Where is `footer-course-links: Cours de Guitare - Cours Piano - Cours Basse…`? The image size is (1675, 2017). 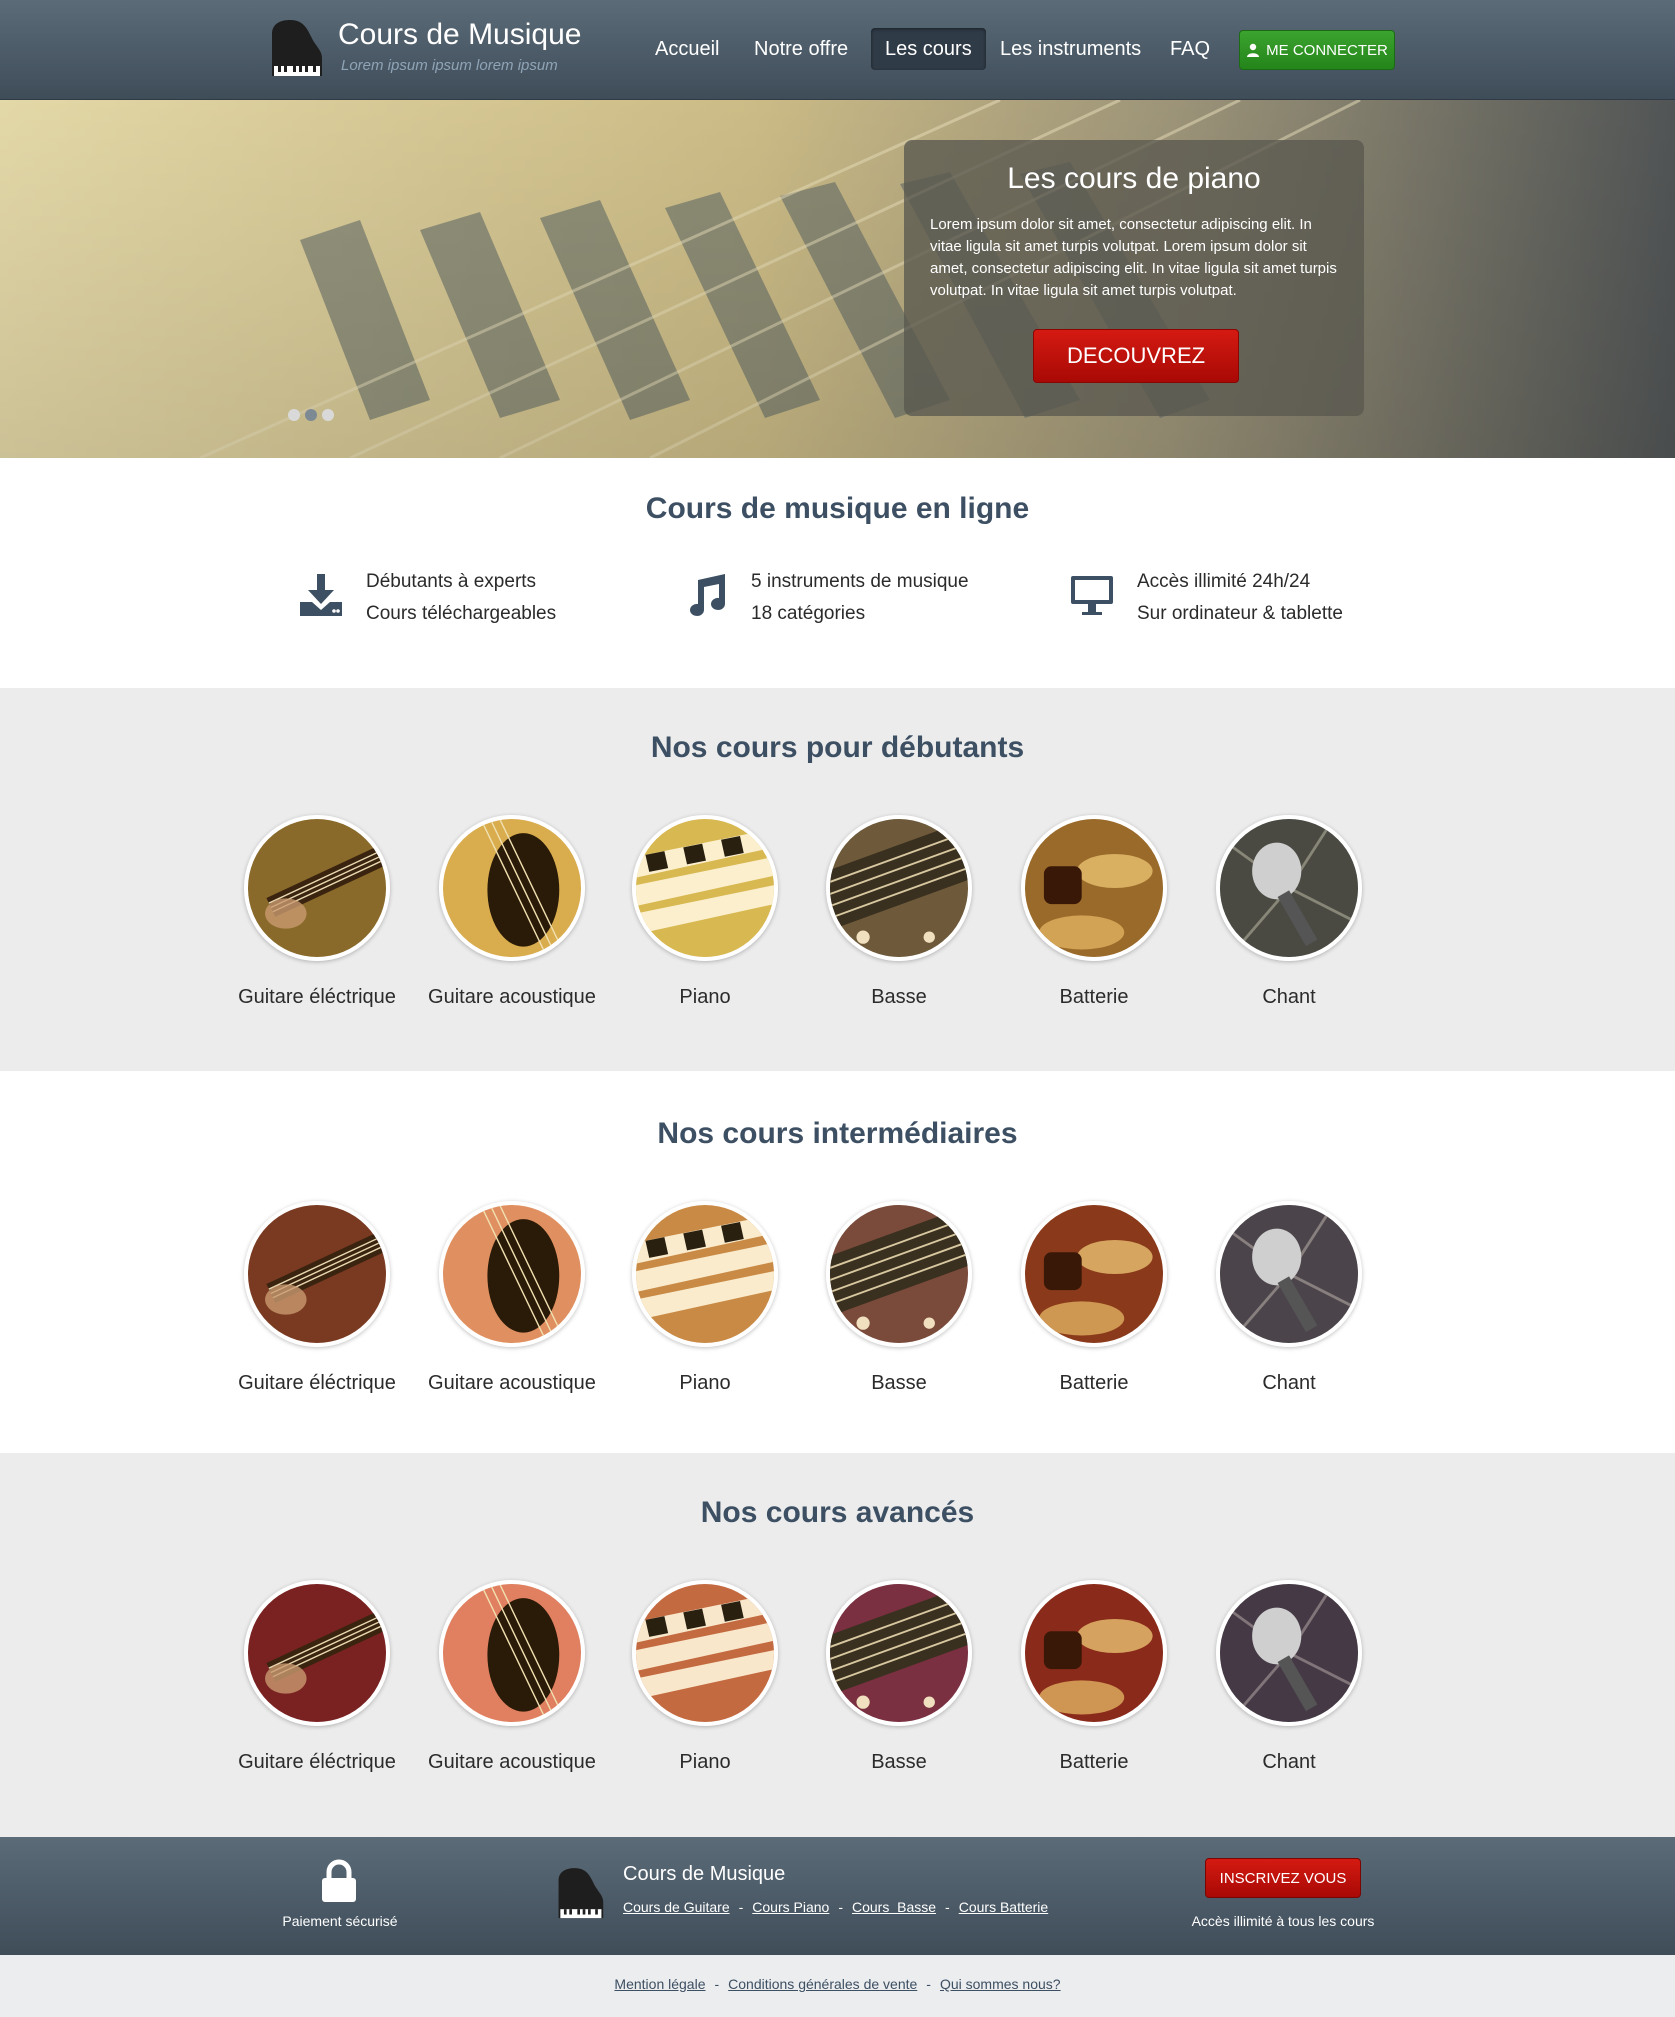
footer-course-links: Cours de Guitare - Cours Piano - Cours Basse… is located at coordinates (835, 1907).